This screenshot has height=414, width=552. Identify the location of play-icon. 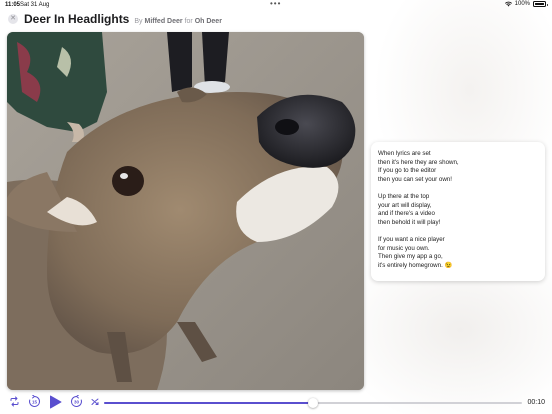
(56, 402).